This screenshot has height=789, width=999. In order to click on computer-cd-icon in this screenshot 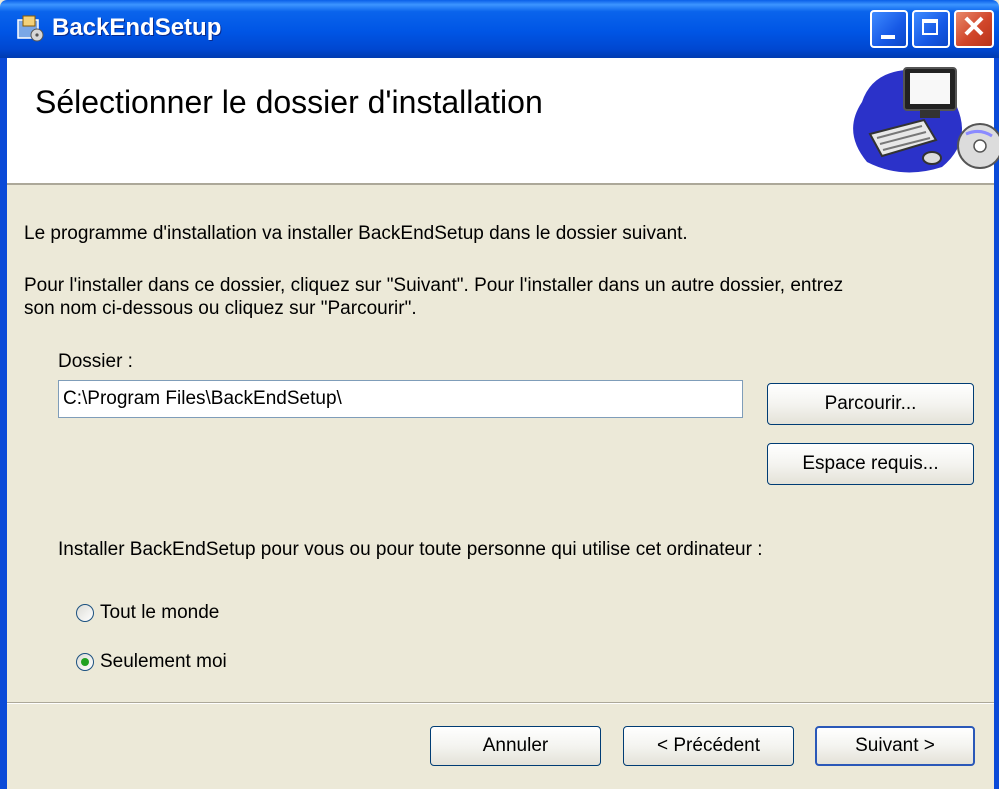, I will do `click(926, 120)`.